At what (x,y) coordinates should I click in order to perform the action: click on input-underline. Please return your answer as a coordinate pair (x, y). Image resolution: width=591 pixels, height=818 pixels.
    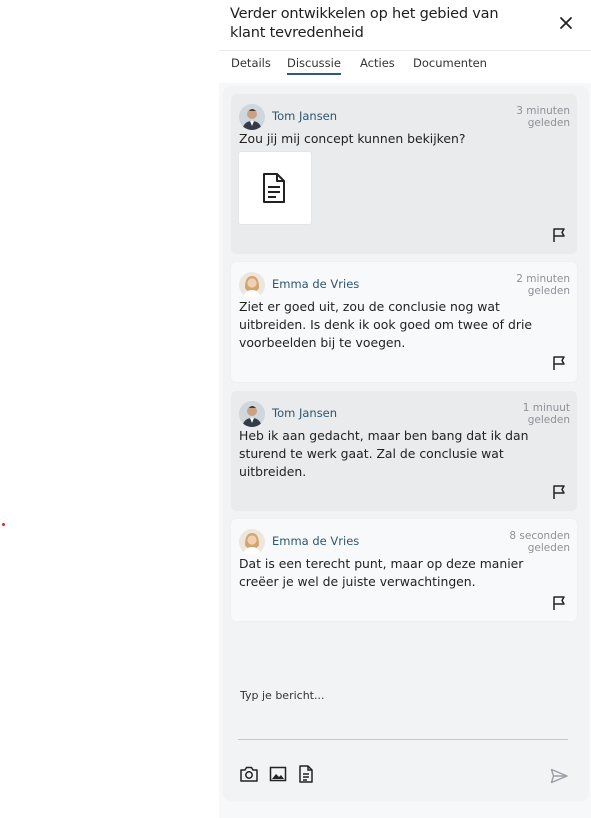
    Looking at the image, I should click on (403, 739).